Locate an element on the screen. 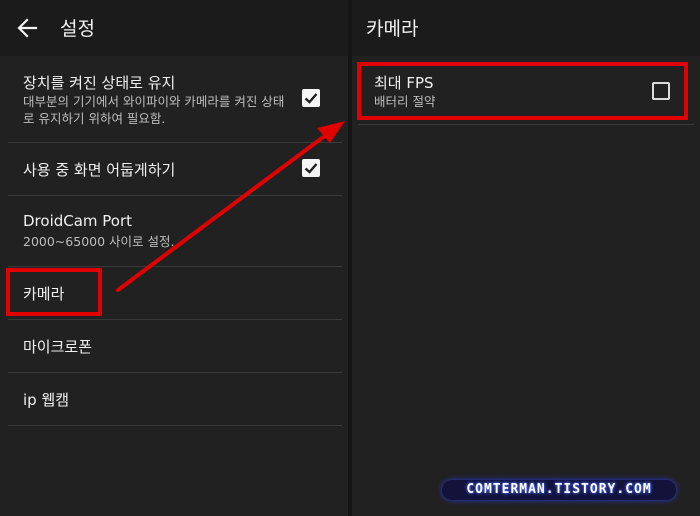 The width and height of the screenshot is (700, 516). setting-title: ip 웹캠 is located at coordinates (46, 400).